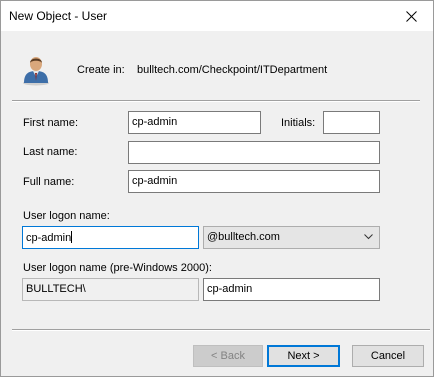 The height and width of the screenshot is (377, 434). Describe the element at coordinates (291, 289) in the screenshot. I see `pre2000-logon-field: cp-admin` at that location.